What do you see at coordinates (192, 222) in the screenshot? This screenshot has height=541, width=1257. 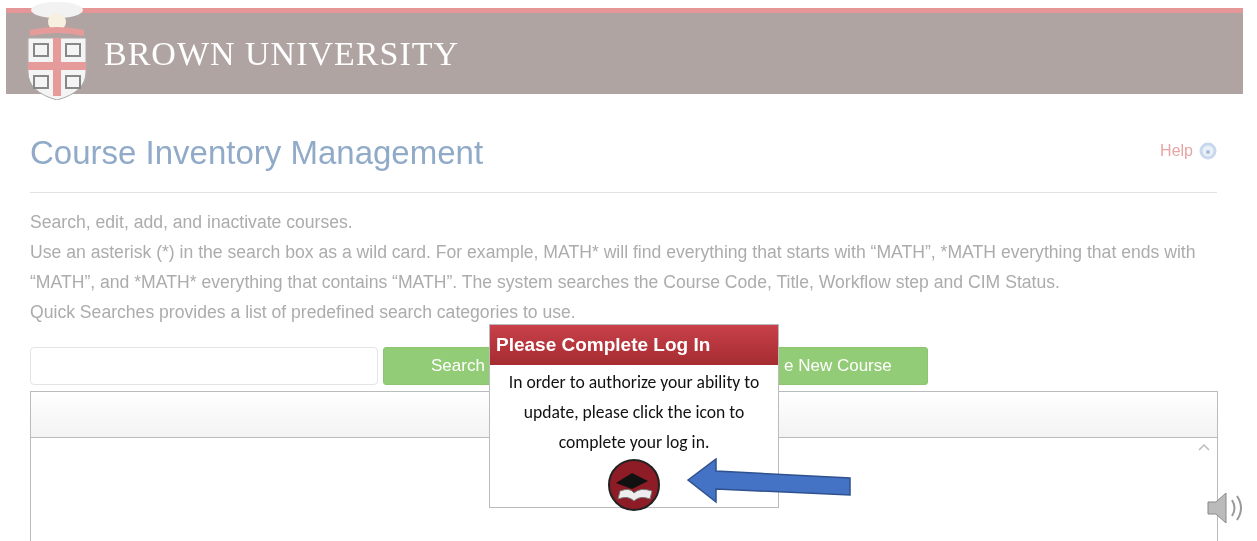 I see `intro-text: Search, edit, add, and inactivate courses.` at bounding box center [192, 222].